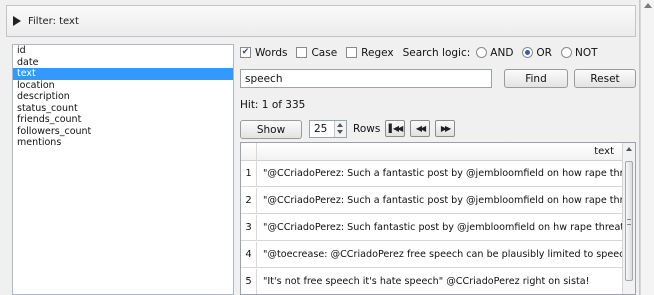 The width and height of the screenshot is (654, 295). Describe the element at coordinates (123, 132) in the screenshot. I see `attribute-item-followers-count: followers_count` at that location.